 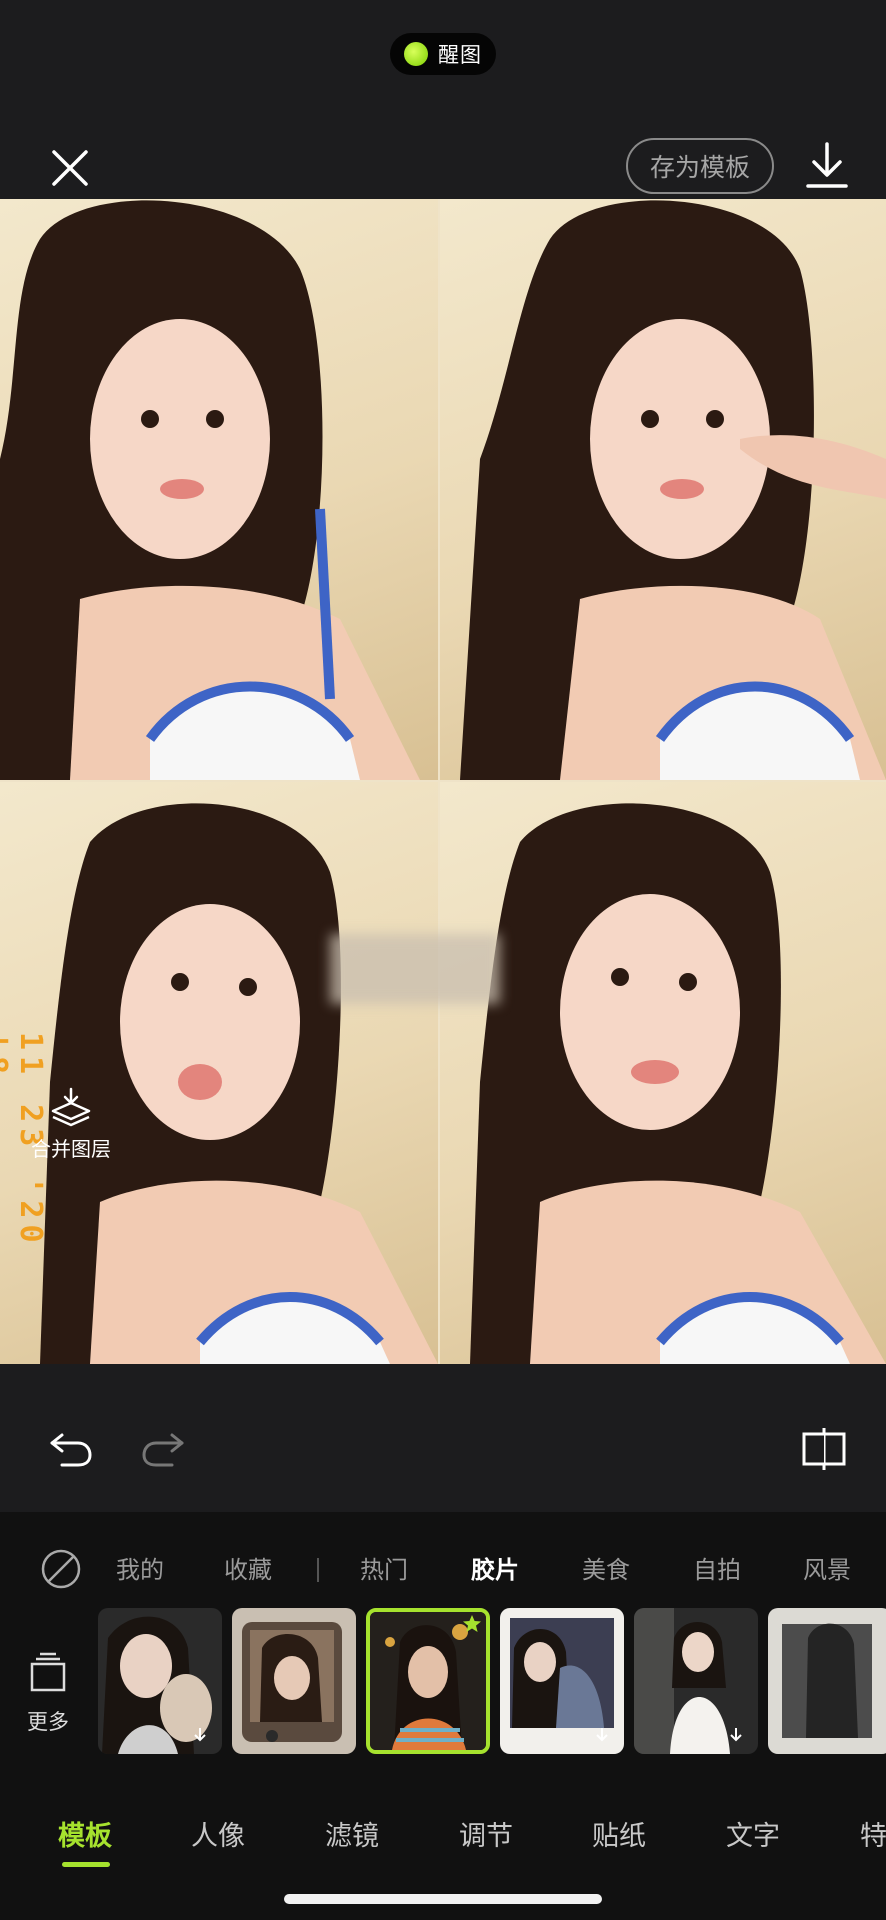 What do you see at coordinates (384, 1567) in the screenshot?
I see `category-hot: 热门` at bounding box center [384, 1567].